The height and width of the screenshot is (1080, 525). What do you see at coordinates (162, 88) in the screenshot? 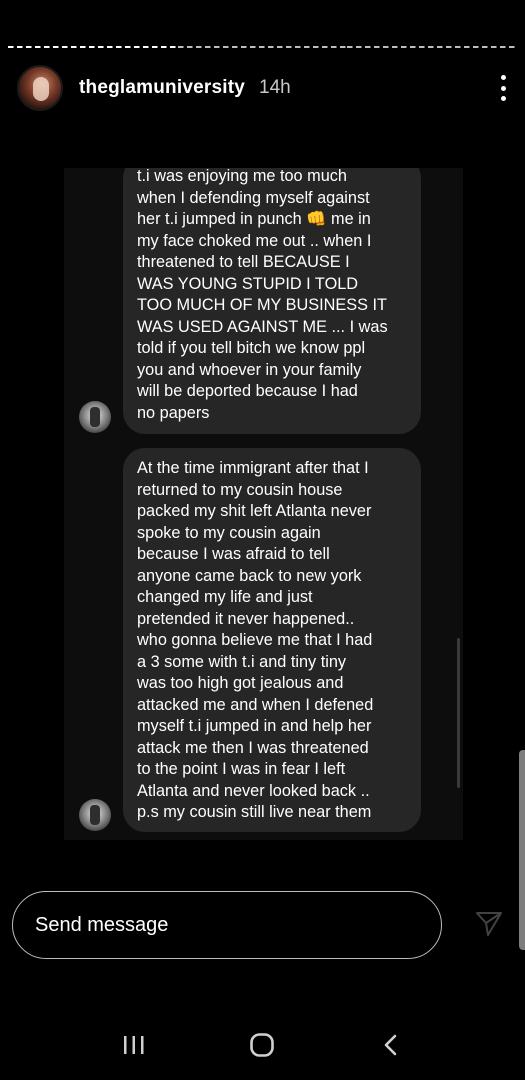
I see `username: theglamuniversity` at bounding box center [162, 88].